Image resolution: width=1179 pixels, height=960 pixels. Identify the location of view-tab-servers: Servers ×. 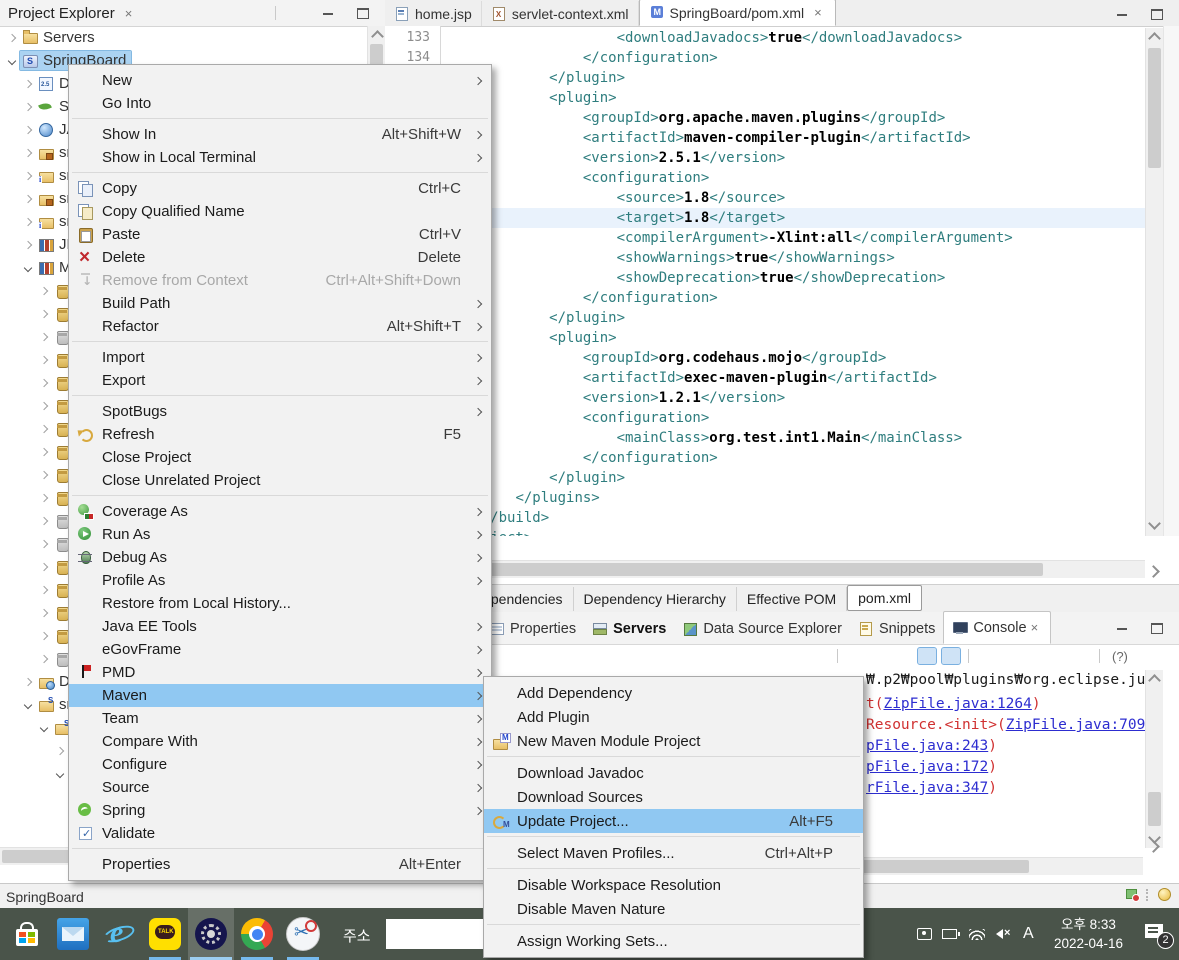
(629, 628).